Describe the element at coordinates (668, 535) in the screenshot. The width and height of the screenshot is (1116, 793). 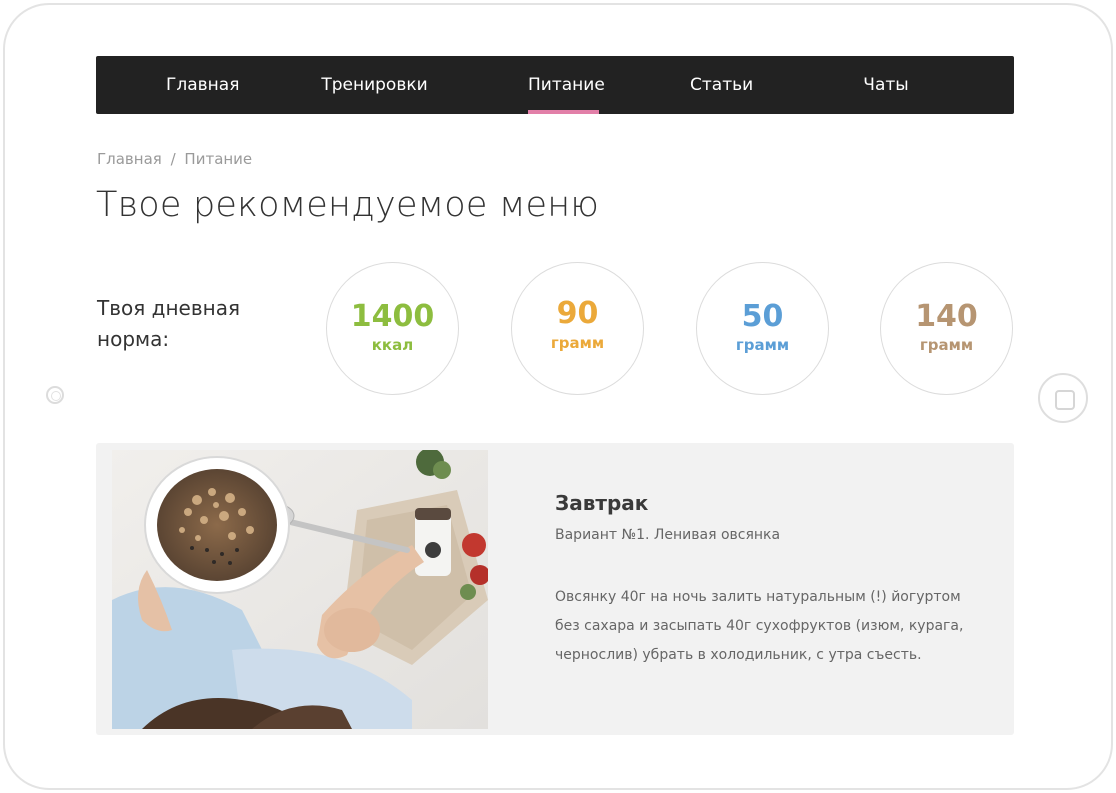
I see `meal-variant: Вариант №1. Ленивая овсянка` at that location.